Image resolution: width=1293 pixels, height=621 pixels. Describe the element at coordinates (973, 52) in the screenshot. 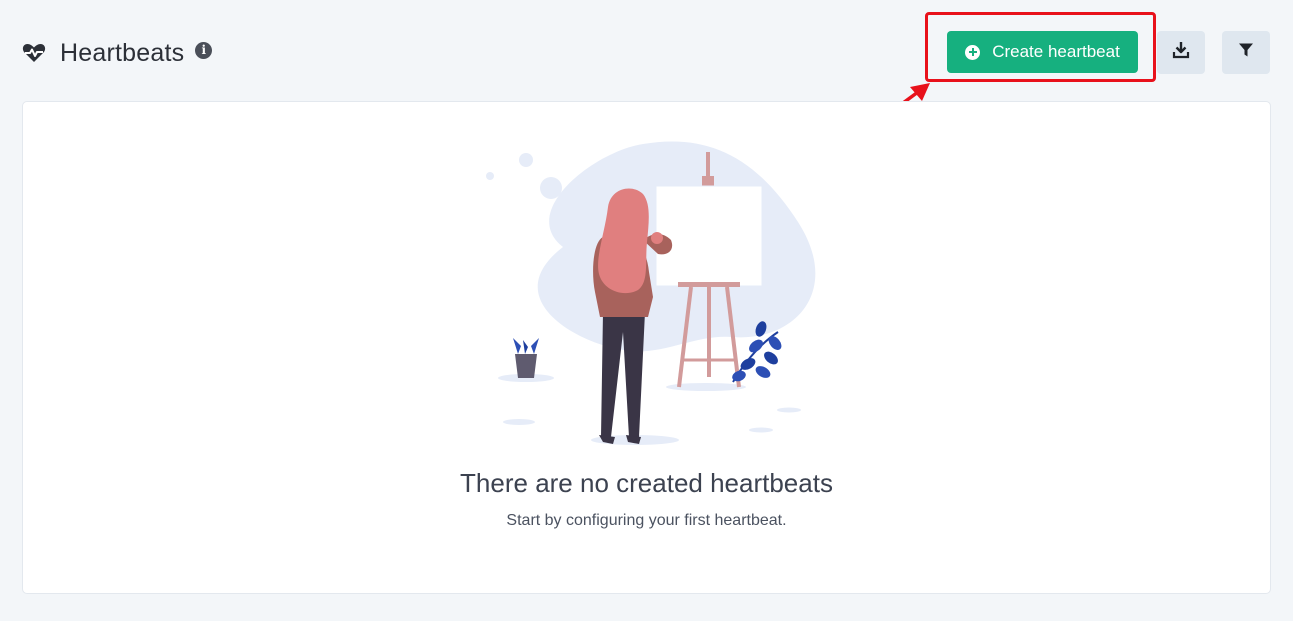

I see `plus-circle-icon` at that location.